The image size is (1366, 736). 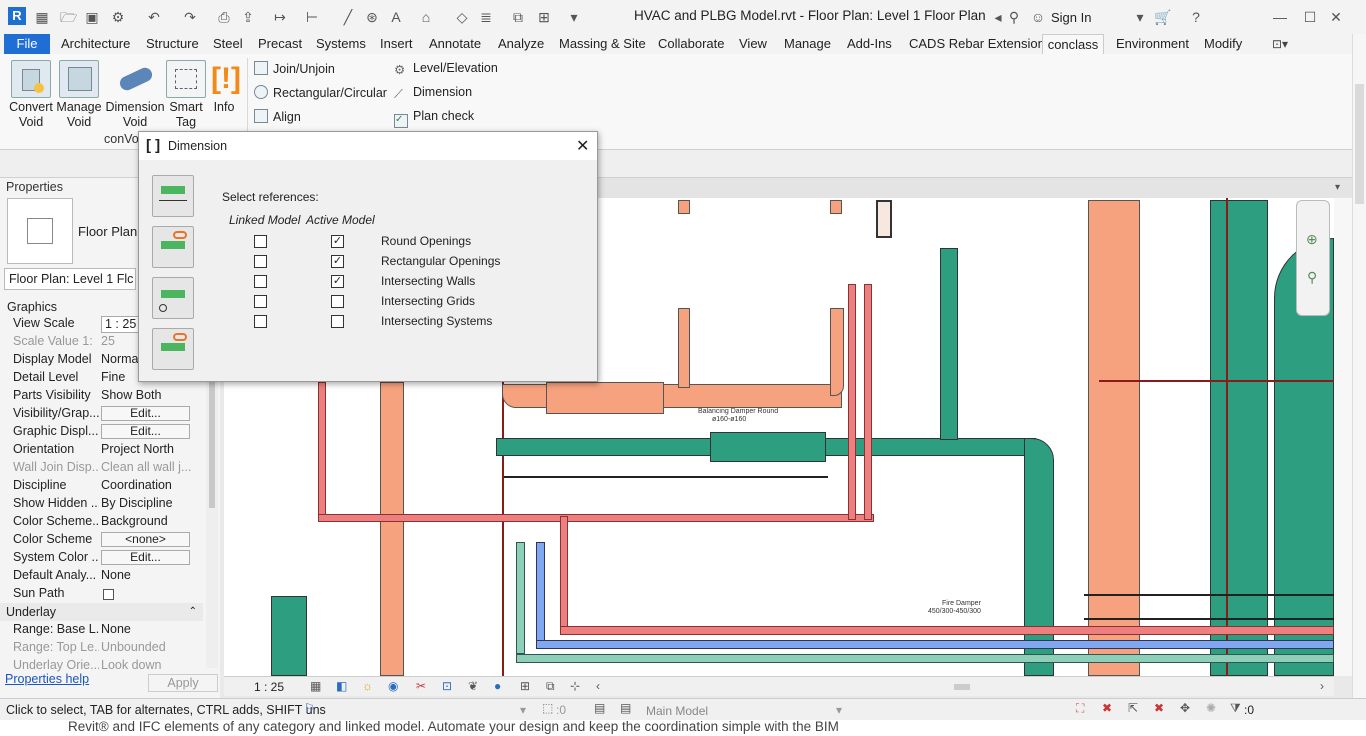 What do you see at coordinates (497, 686) in the screenshot?
I see `reveal-hidden-icon: ●` at bounding box center [497, 686].